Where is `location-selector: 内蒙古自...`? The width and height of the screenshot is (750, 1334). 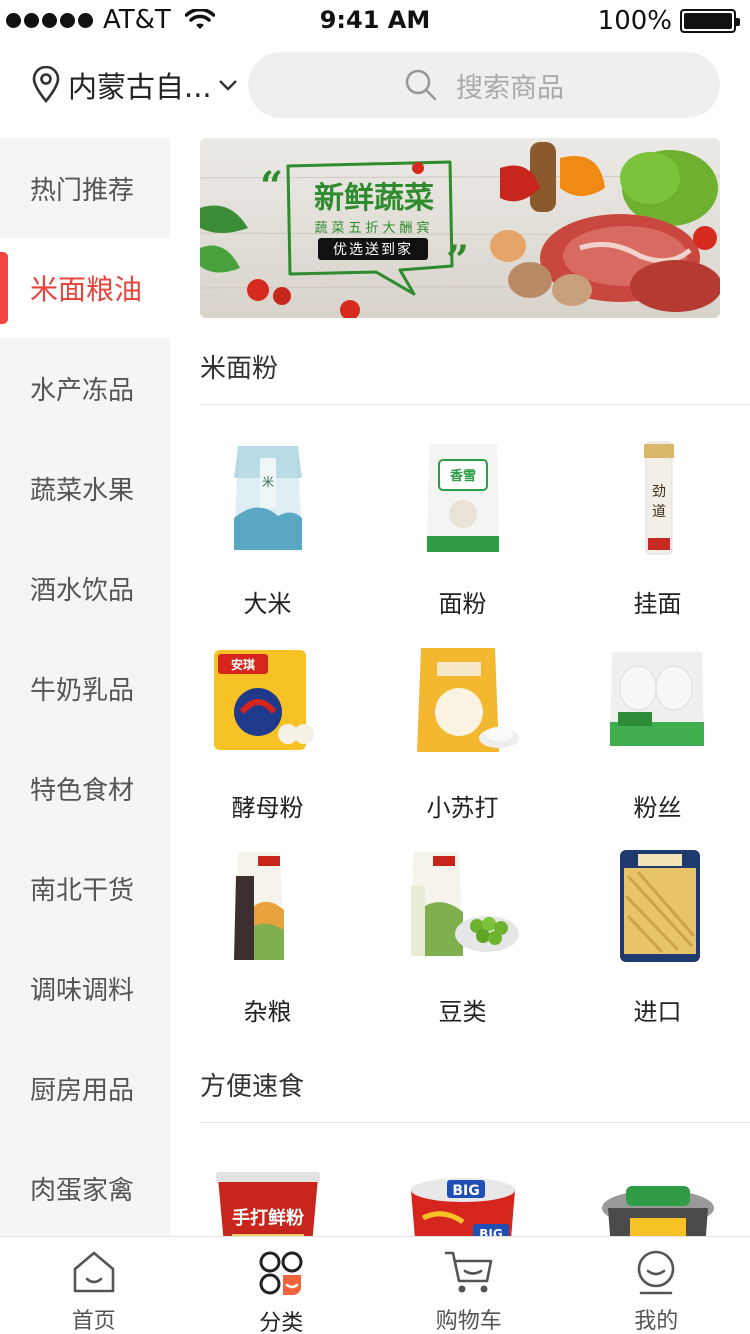 location-selector: 内蒙古自... is located at coordinates (134, 85).